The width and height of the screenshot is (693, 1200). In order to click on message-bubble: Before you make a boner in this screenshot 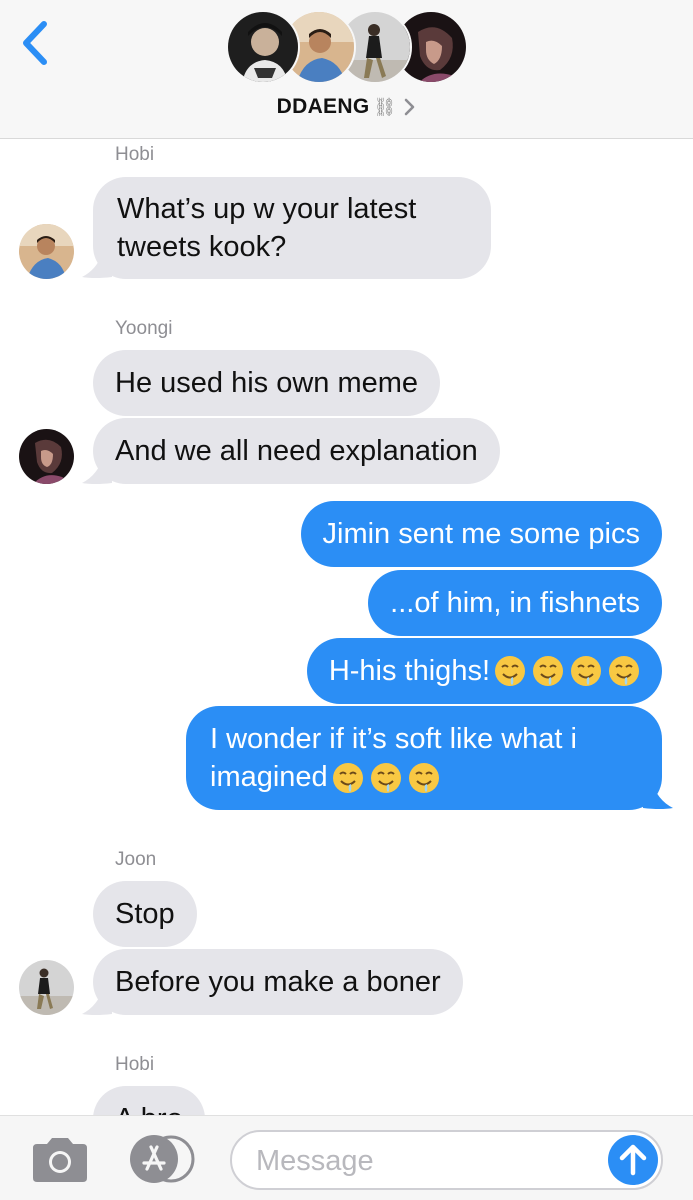, I will do `click(278, 982)`.